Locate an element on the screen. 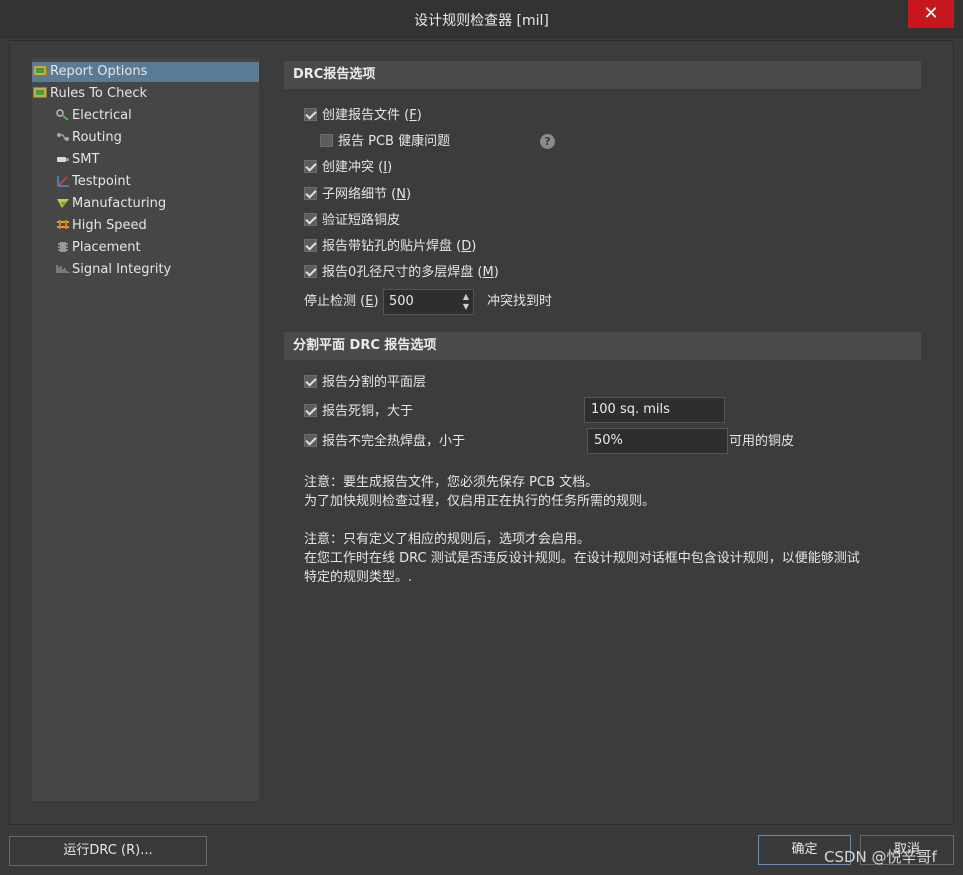 The width and height of the screenshot is (963, 875). close-button: ✕ is located at coordinates (931, 14).